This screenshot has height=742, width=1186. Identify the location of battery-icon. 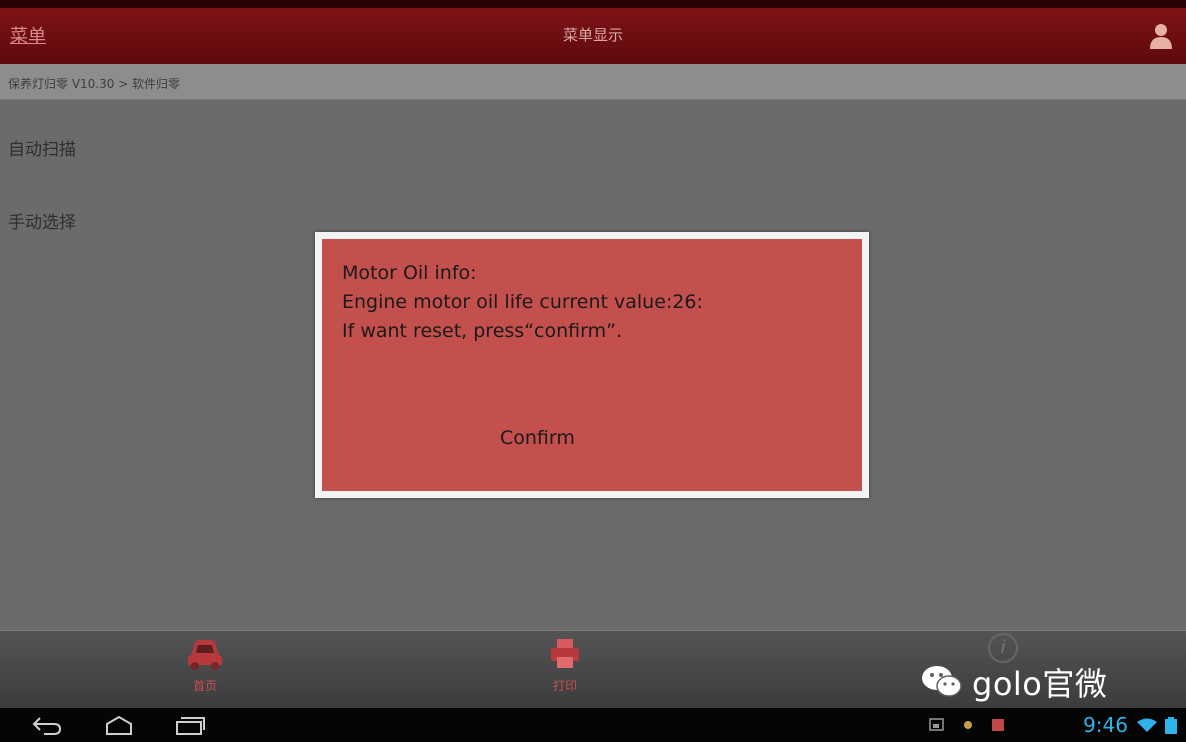
(1171, 728).